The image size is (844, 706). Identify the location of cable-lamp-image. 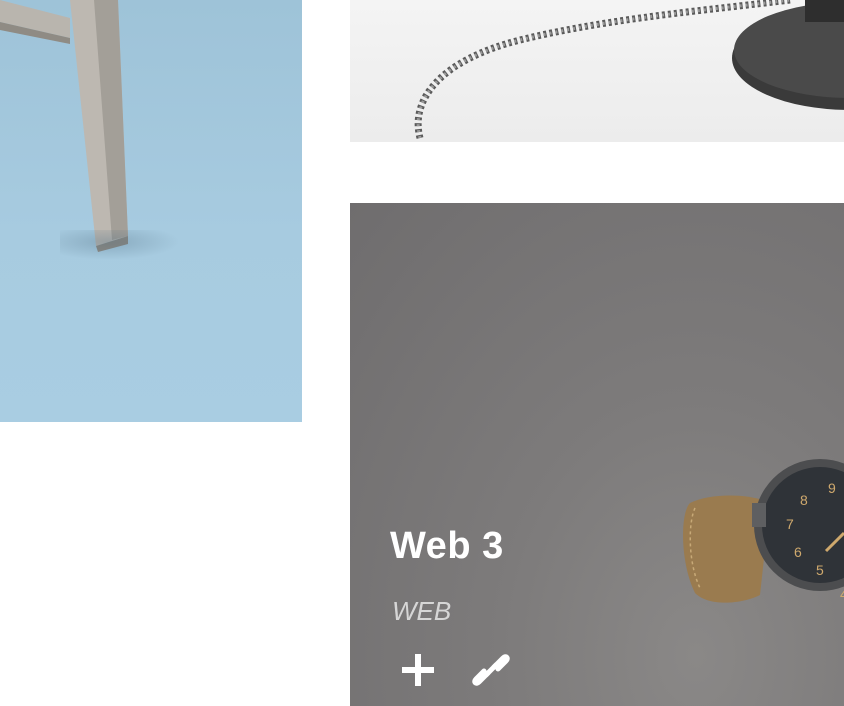
(629, 69).